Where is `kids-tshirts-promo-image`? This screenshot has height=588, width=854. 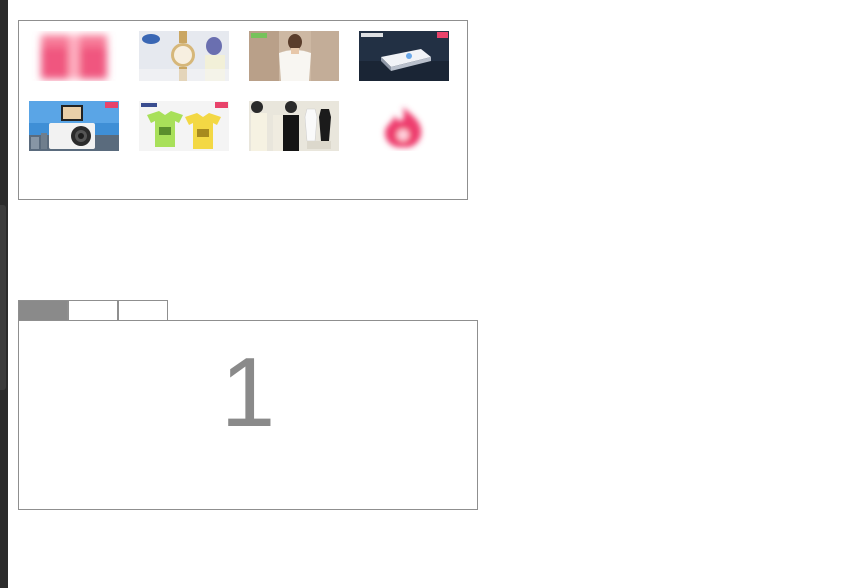
kids-tshirts-promo-image is located at coordinates (184, 126).